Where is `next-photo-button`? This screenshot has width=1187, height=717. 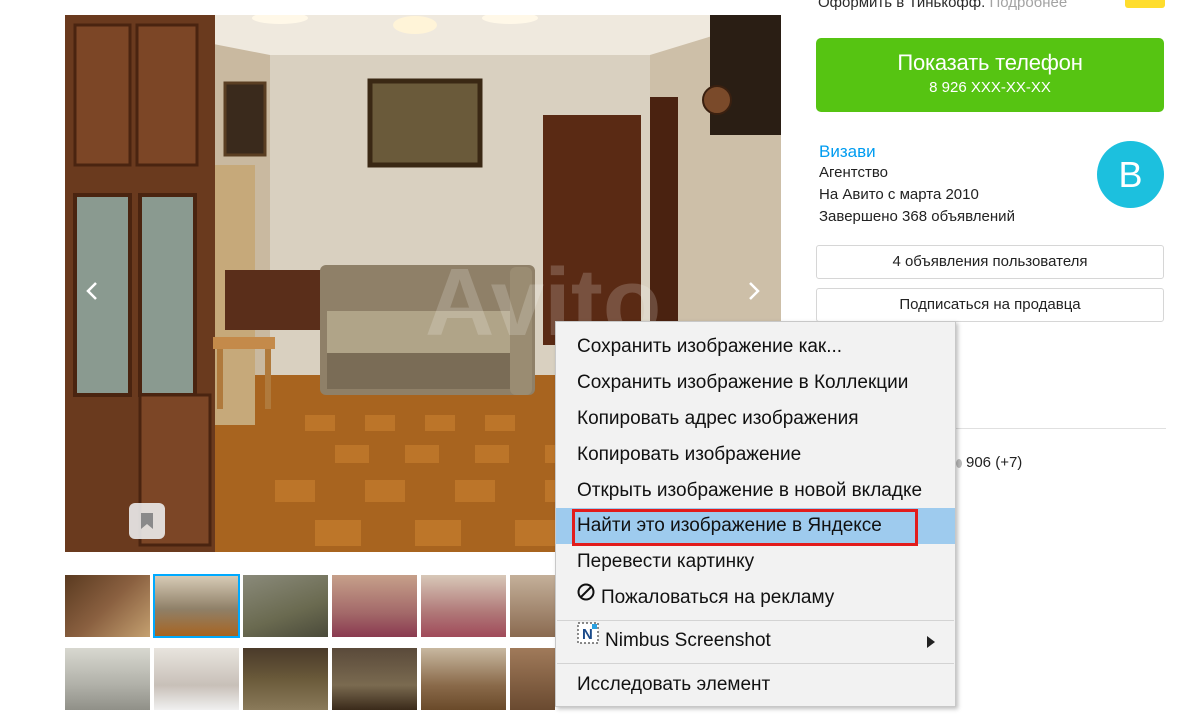 next-photo-button is located at coordinates (754, 294).